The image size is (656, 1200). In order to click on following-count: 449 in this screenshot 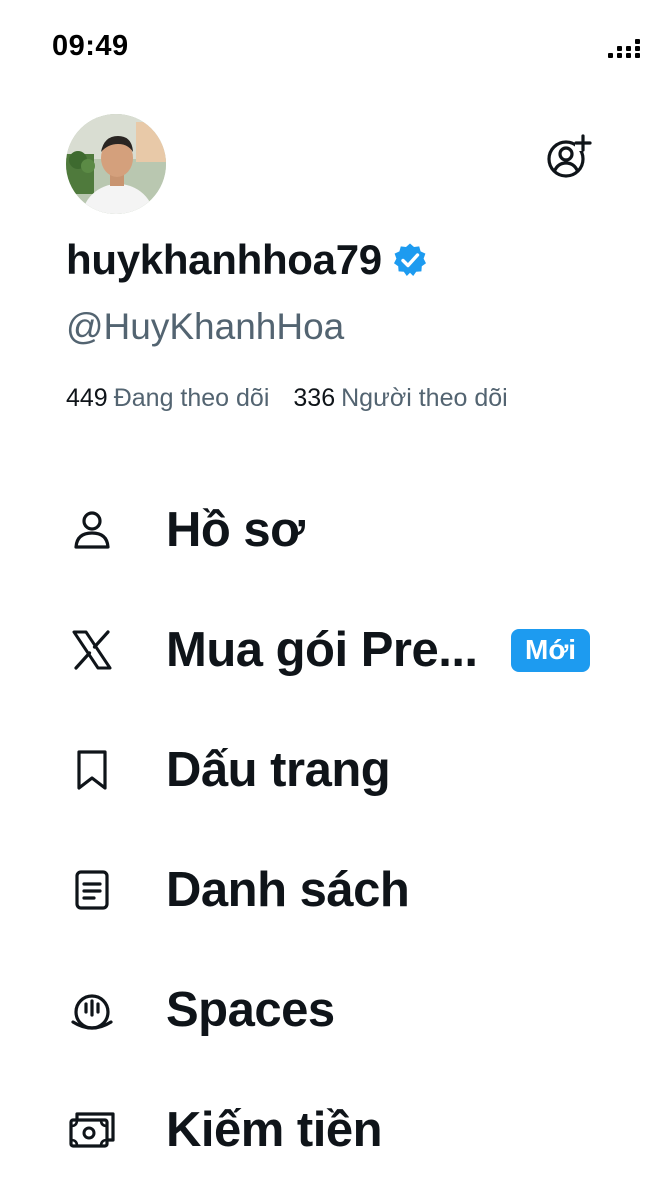, I will do `click(87, 398)`.